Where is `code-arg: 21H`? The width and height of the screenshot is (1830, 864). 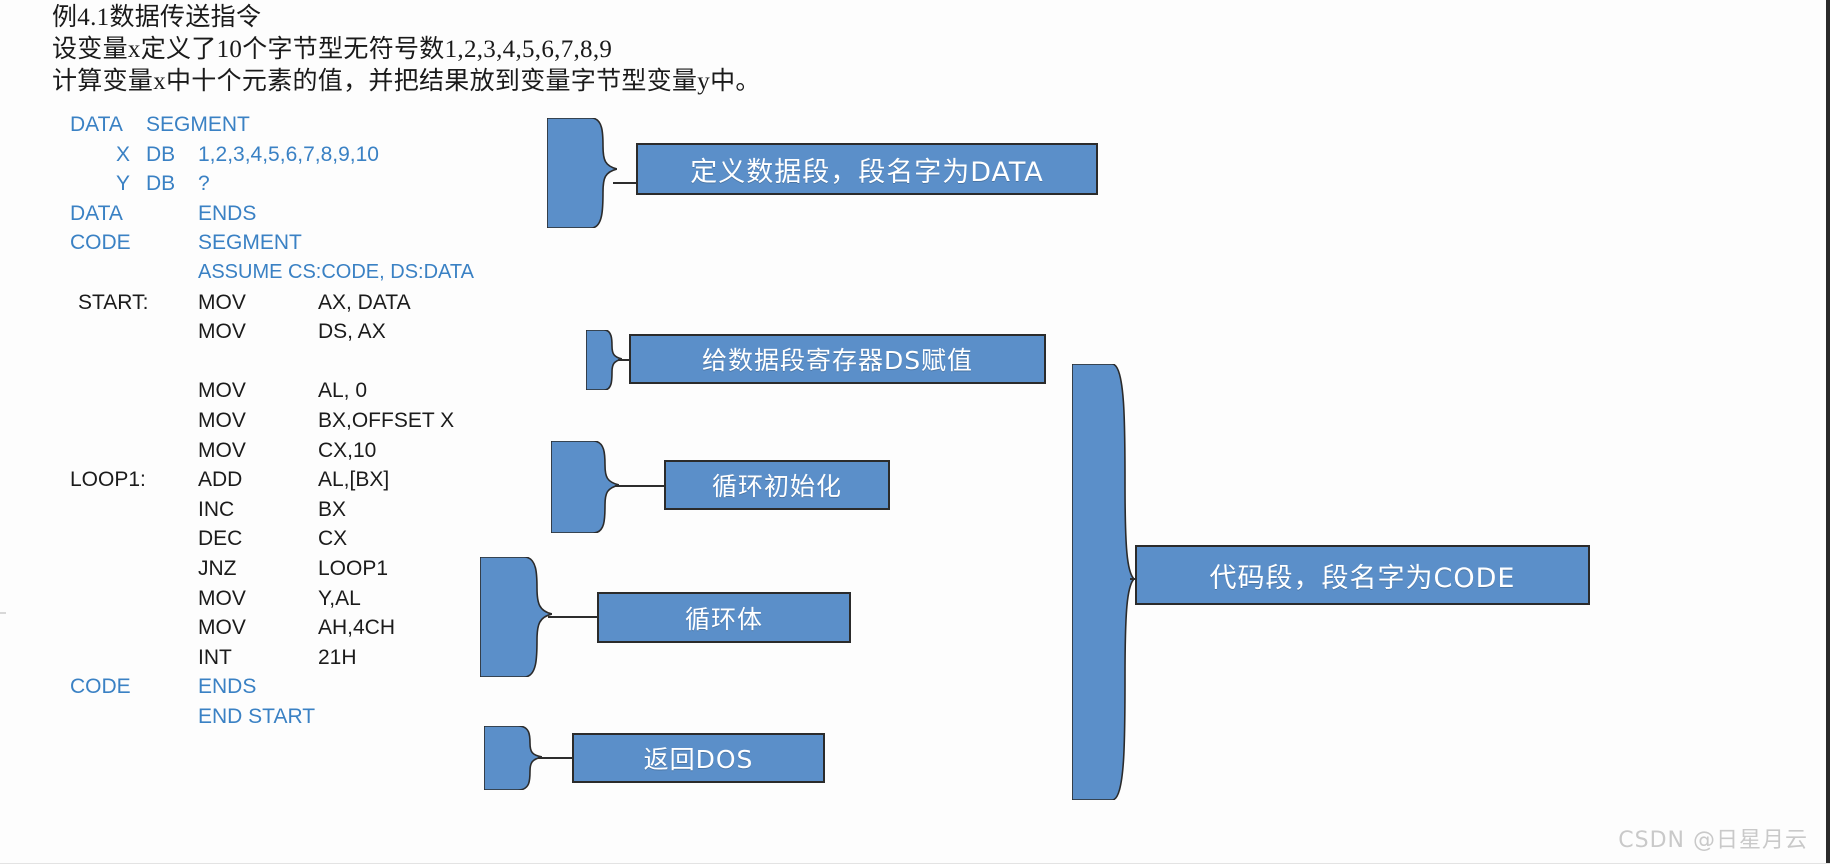
code-arg: 21H is located at coordinates (337, 657).